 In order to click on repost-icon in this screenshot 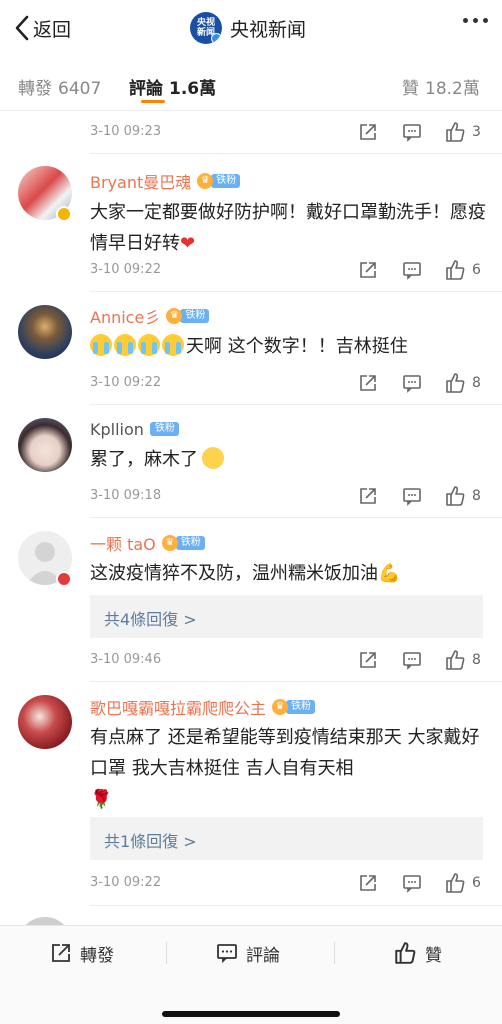, I will do `click(61, 953)`.